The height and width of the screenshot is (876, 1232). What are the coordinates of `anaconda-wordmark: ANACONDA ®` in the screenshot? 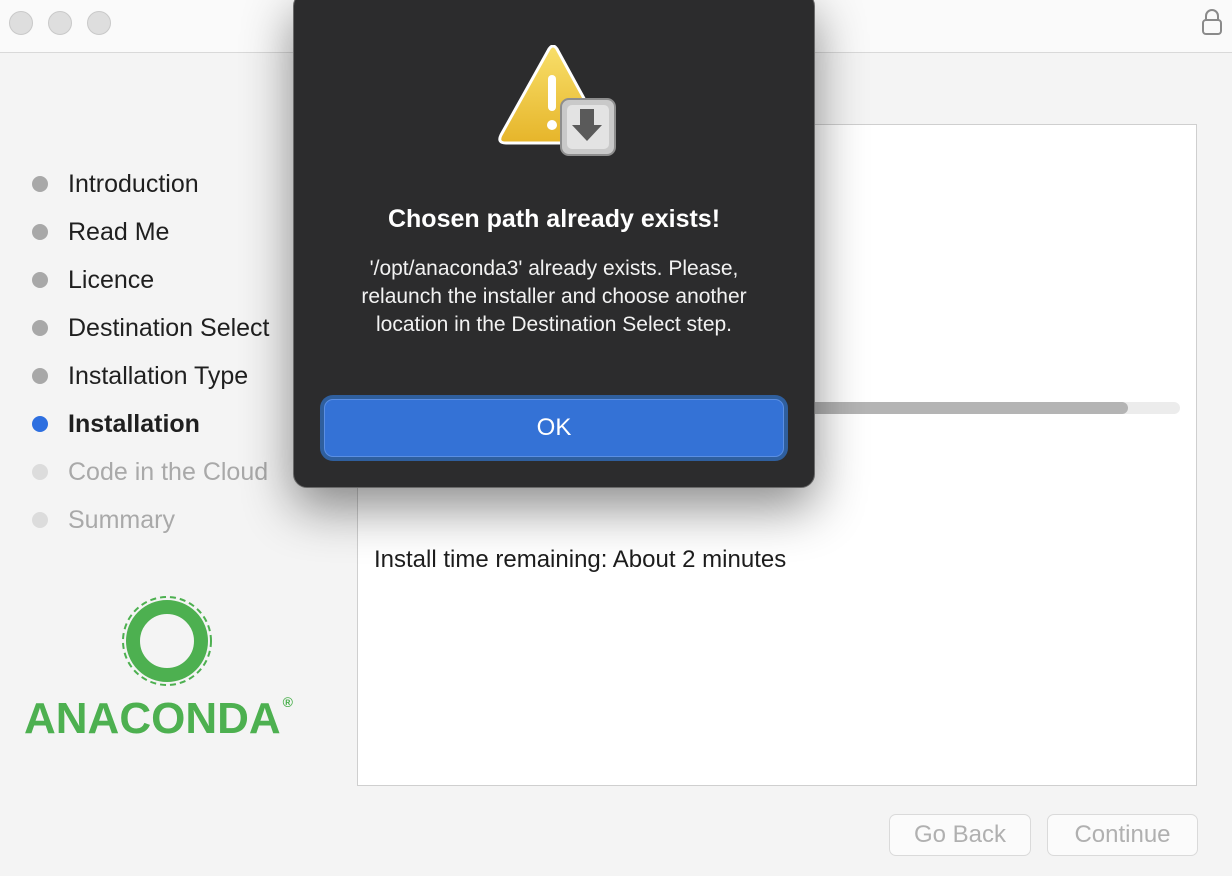 It's located at (169, 719).